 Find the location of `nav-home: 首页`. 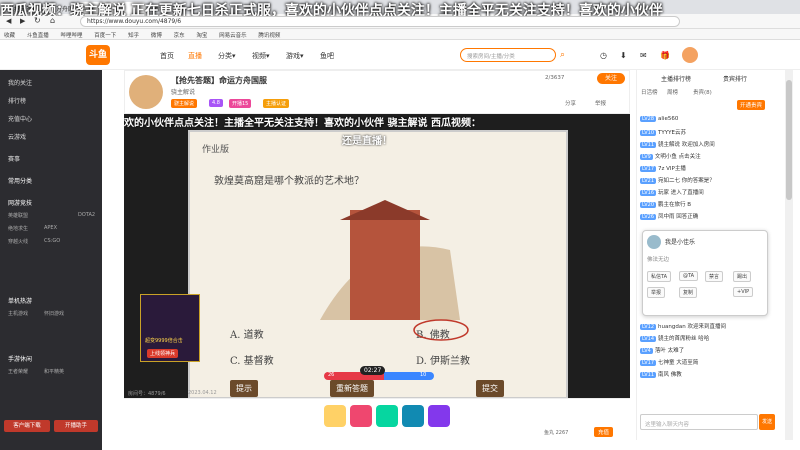

nav-home: 首页 is located at coordinates (167, 56).